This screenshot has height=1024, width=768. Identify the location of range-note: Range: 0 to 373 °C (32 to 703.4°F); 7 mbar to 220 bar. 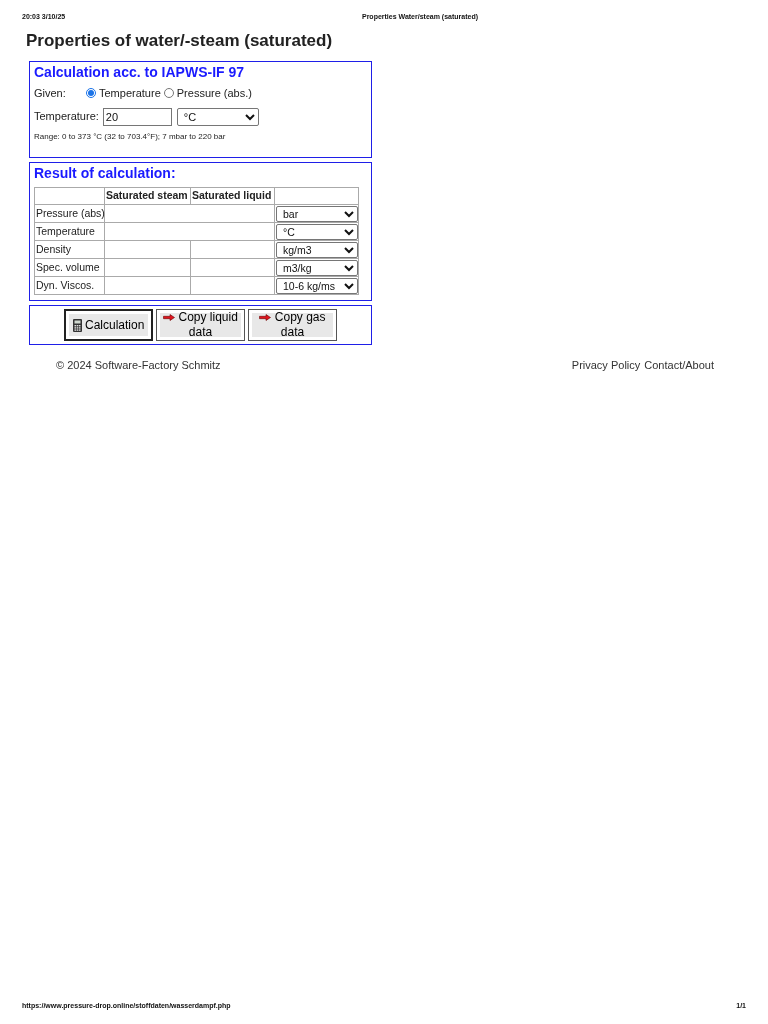
(130, 137).